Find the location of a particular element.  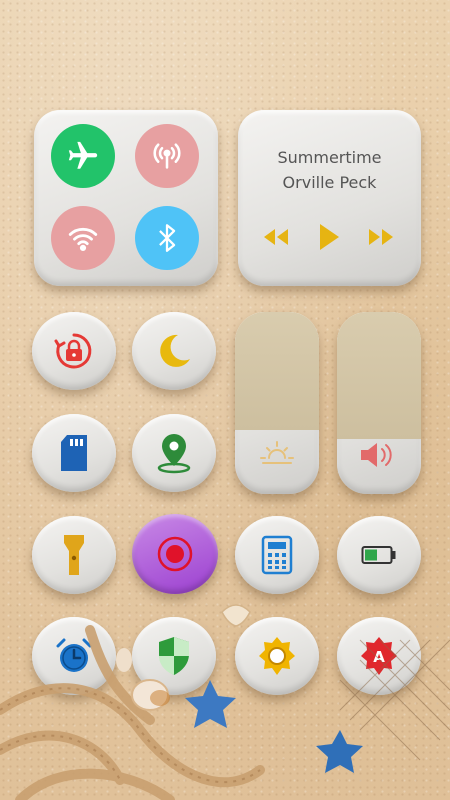

play-button is located at coordinates (329, 237).